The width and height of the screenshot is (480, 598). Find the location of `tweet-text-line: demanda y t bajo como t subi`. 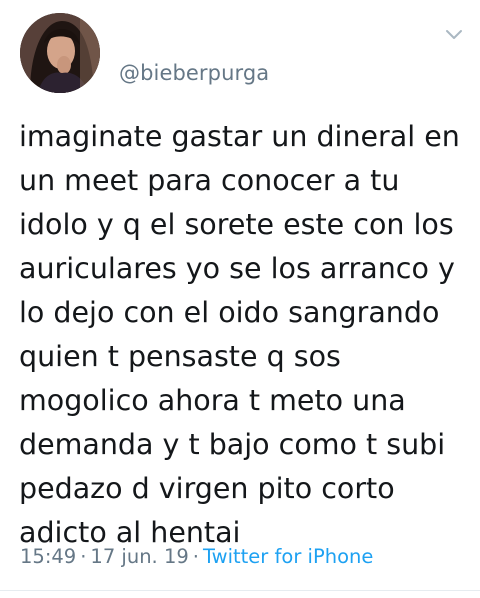

tweet-text-line: demanda y t bajo como t subi is located at coordinates (232, 444).